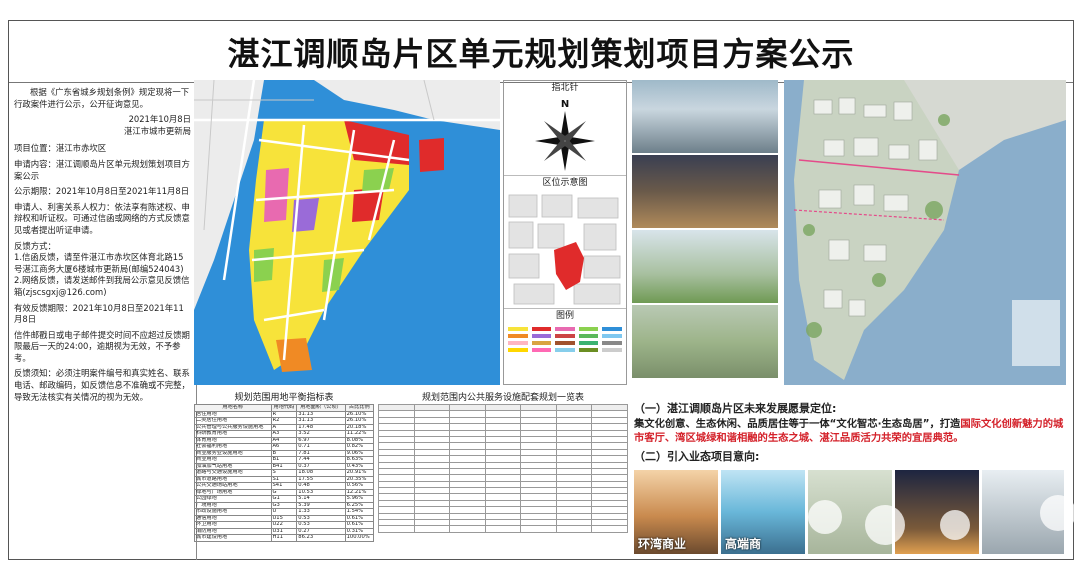 Image resolution: width=1080 pixels, height=567 pixels. Describe the element at coordinates (99, 313) in the screenshot. I see `notice-valid-period: 有效反馈期限：2021年10月8日至2021年11月8日` at that location.